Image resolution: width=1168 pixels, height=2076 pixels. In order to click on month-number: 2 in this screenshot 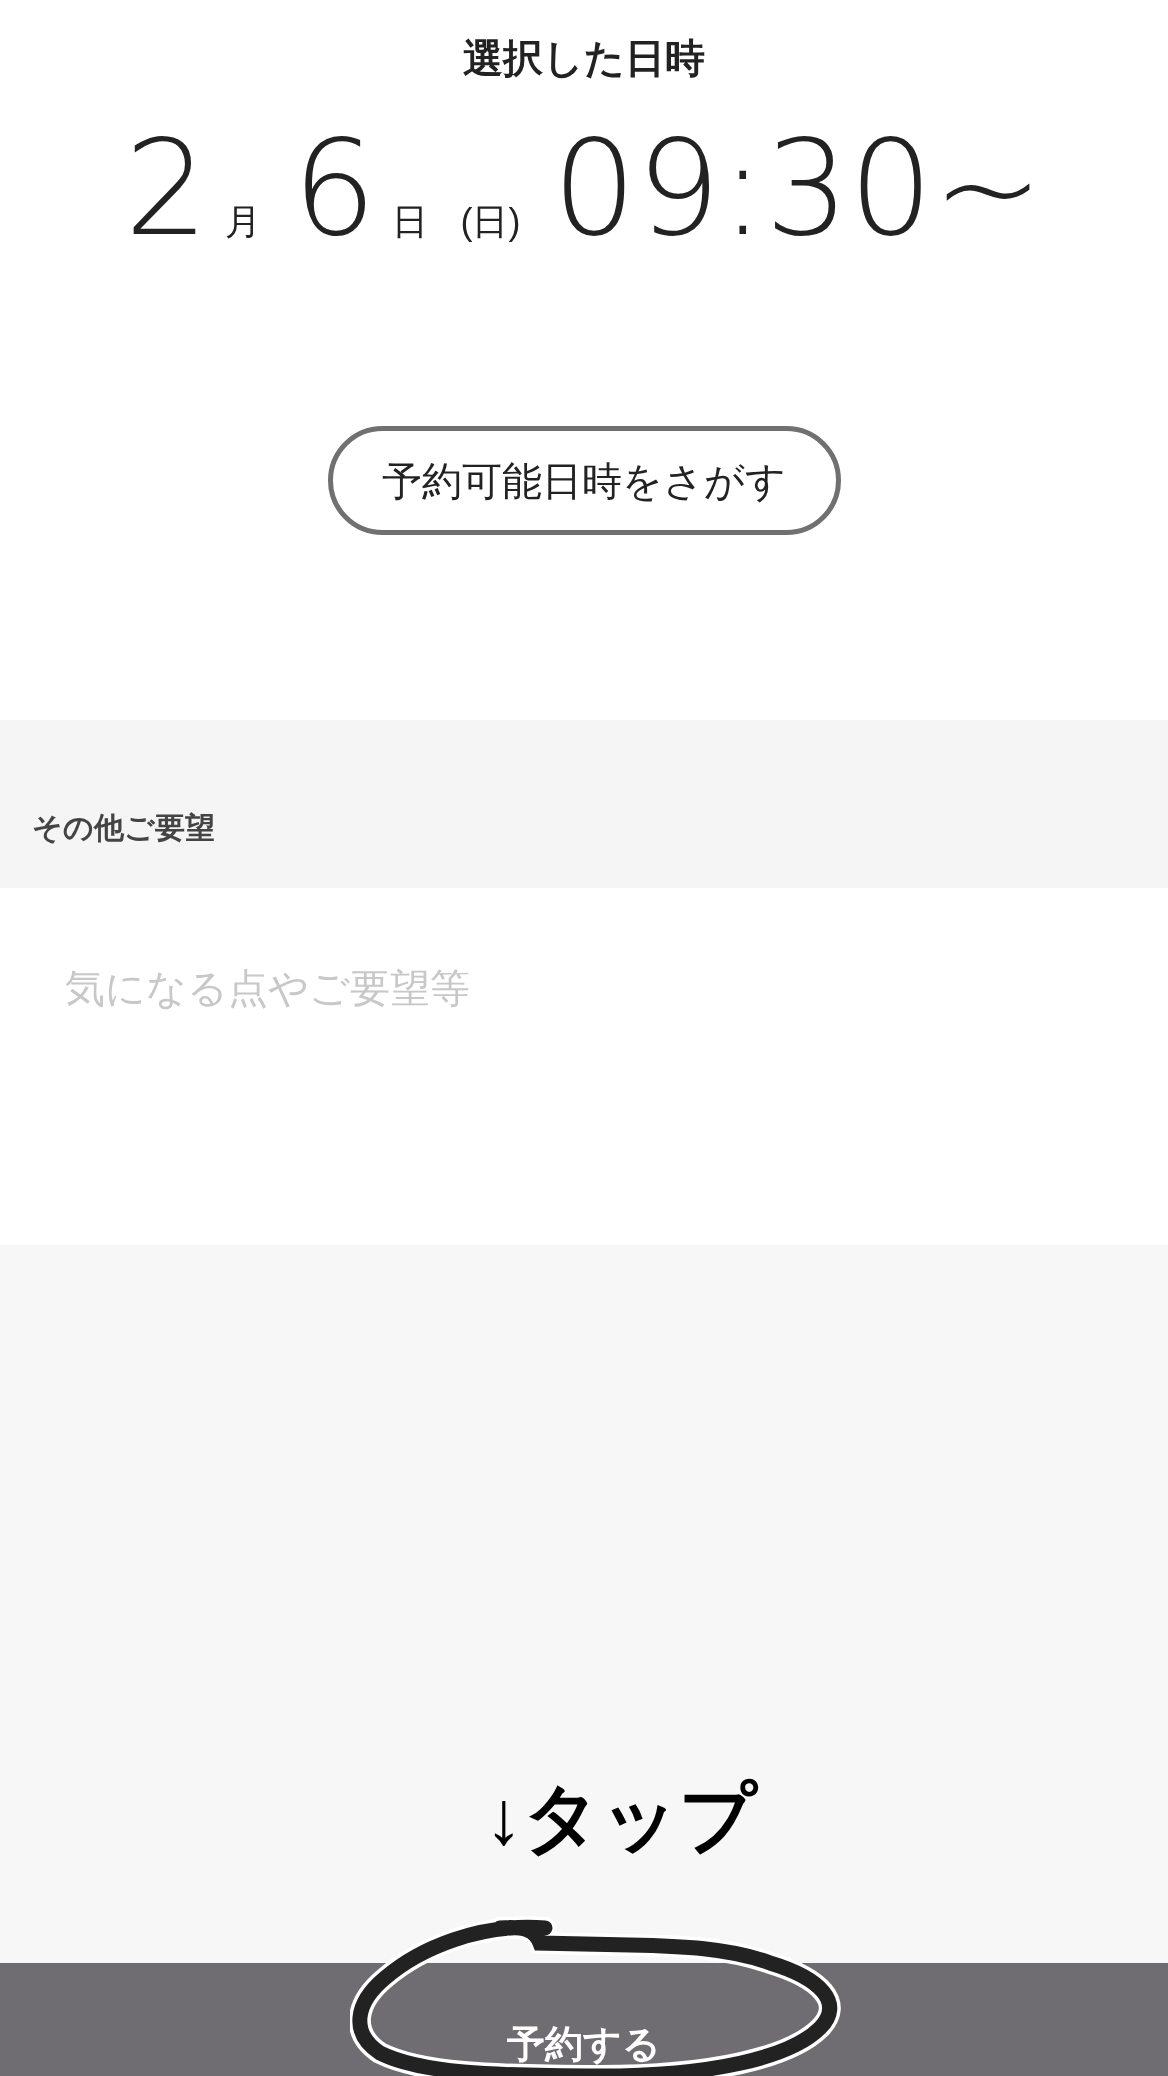, I will do `click(166, 188)`.